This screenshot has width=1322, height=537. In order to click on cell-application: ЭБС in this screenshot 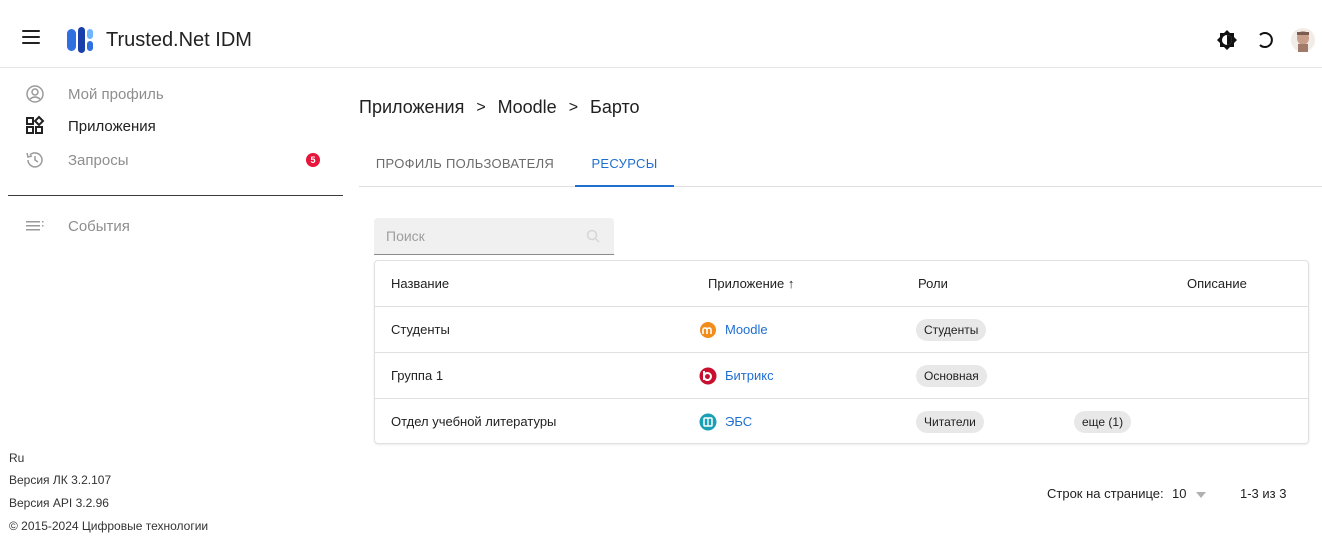, I will do `click(725, 421)`.